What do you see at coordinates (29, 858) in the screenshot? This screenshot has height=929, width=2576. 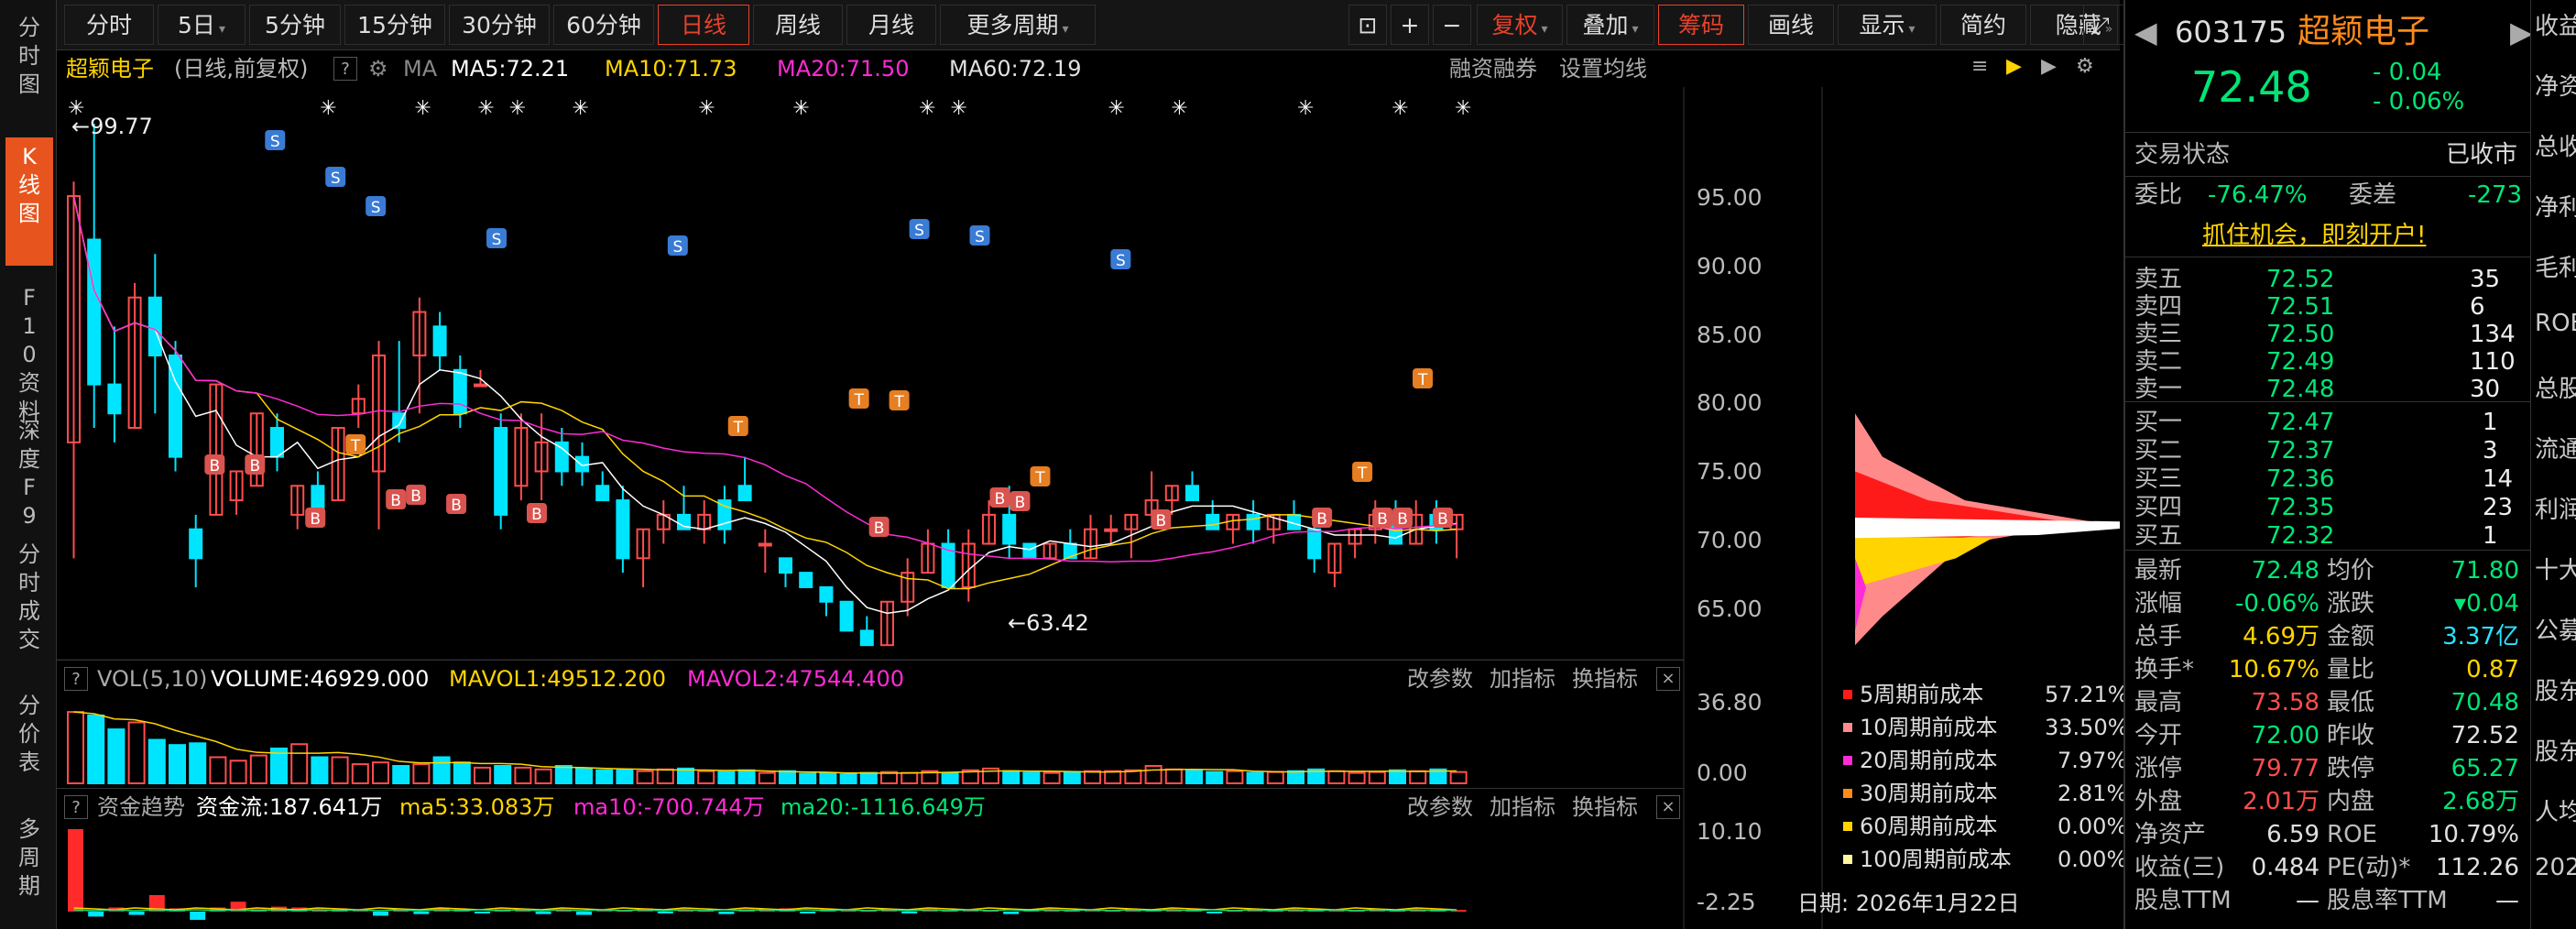 I see `nav-multi-period: 多周期` at bounding box center [29, 858].